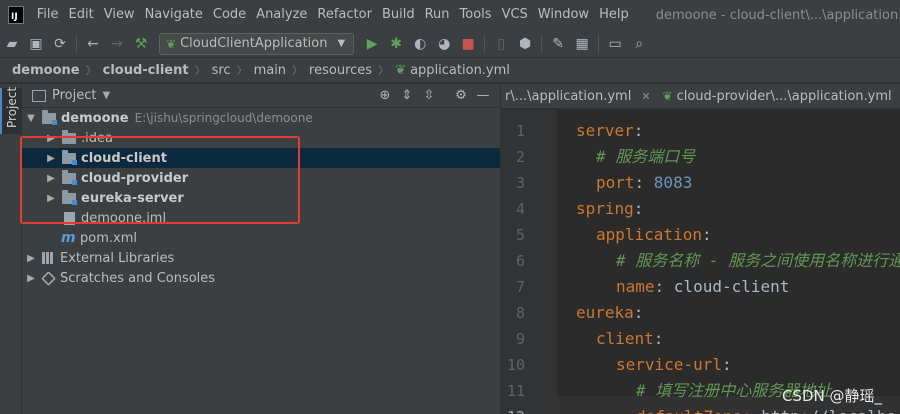 Image resolution: width=900 pixels, height=414 pixels. What do you see at coordinates (649, 234) in the screenshot?
I see `yaml-key: application` at bounding box center [649, 234].